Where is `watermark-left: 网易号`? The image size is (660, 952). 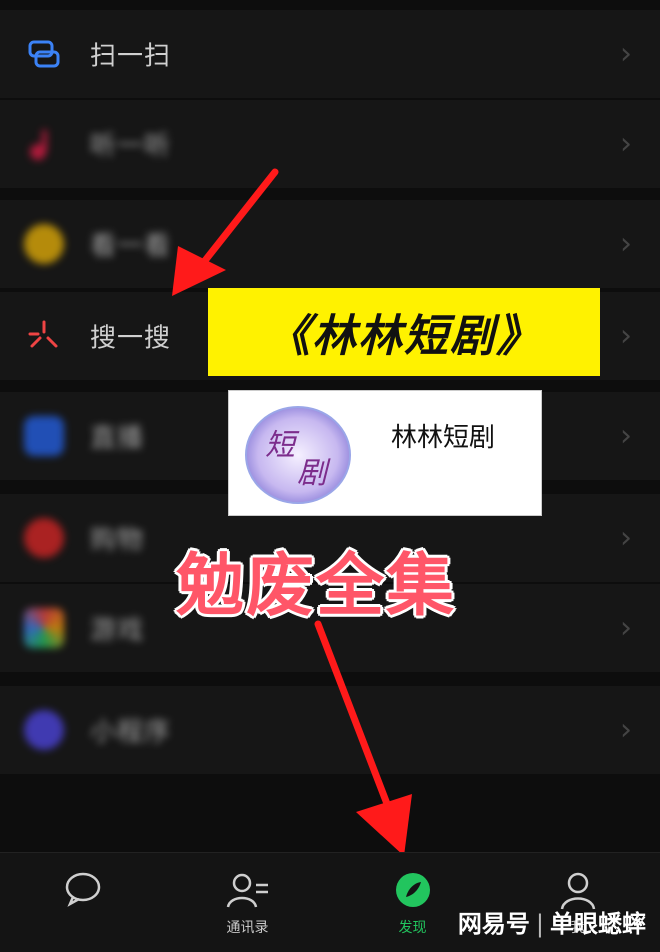 watermark-left: 网易号 is located at coordinates (493, 924).